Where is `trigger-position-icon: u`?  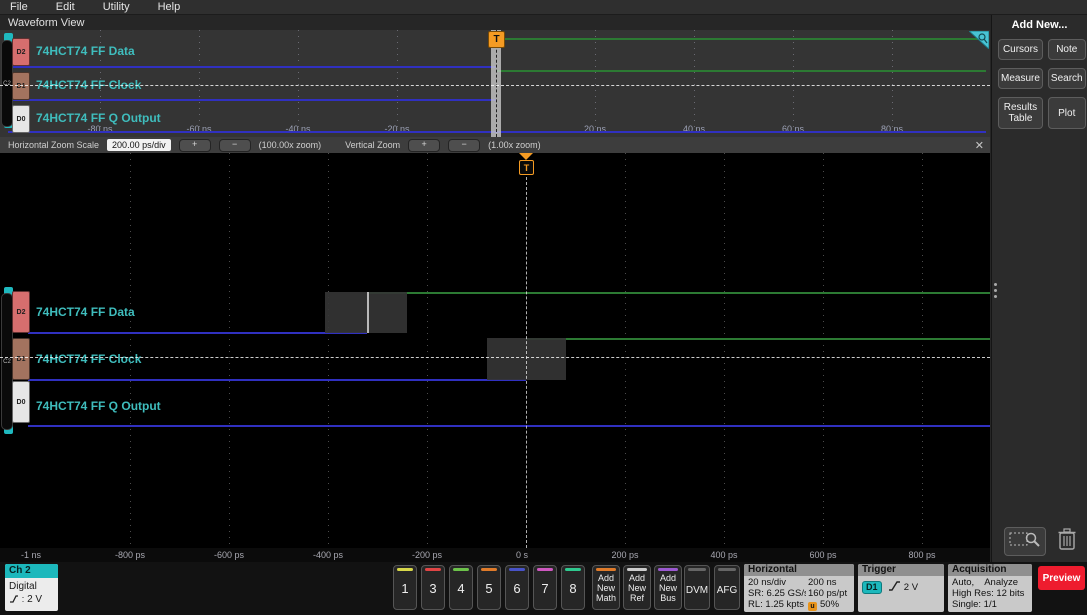
trigger-position-icon: u is located at coordinates (812, 606).